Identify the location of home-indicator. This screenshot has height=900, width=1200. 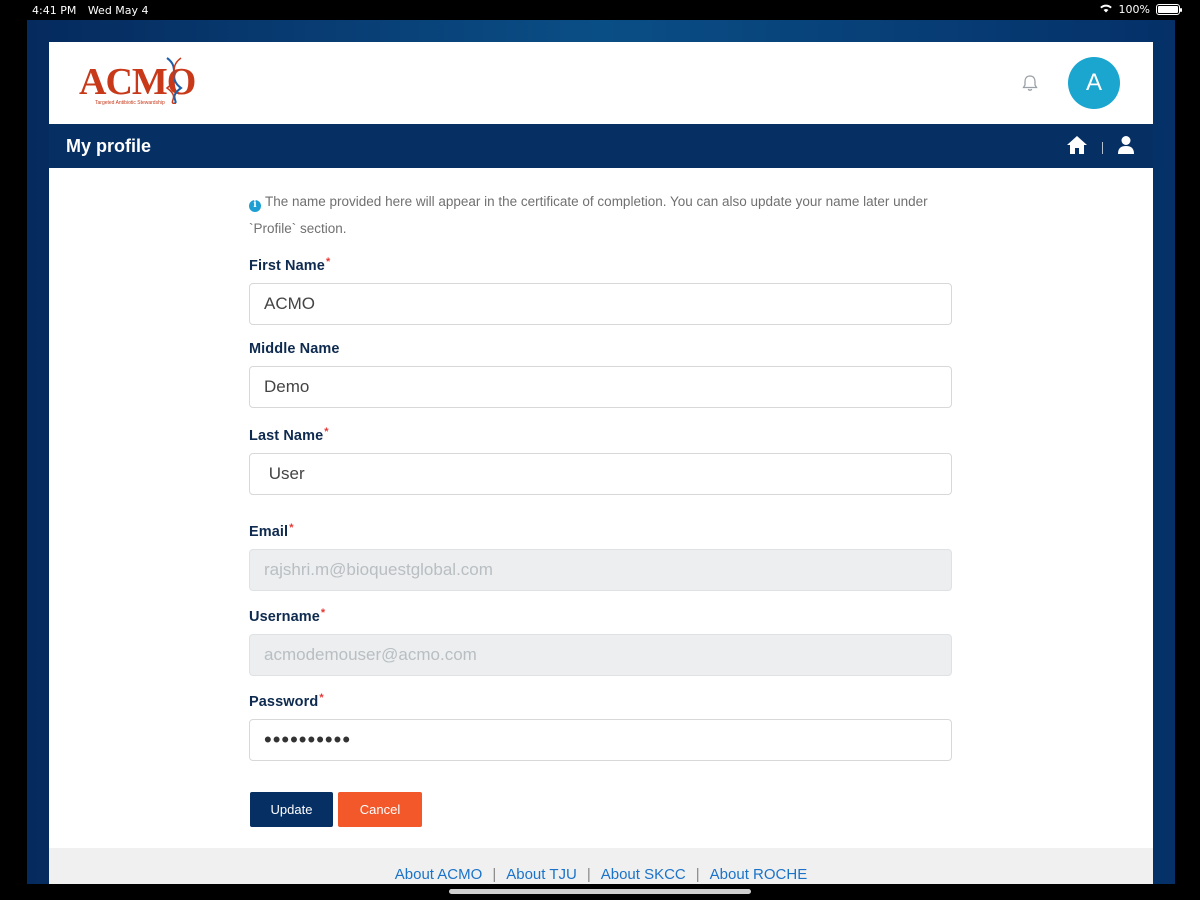
(600, 891).